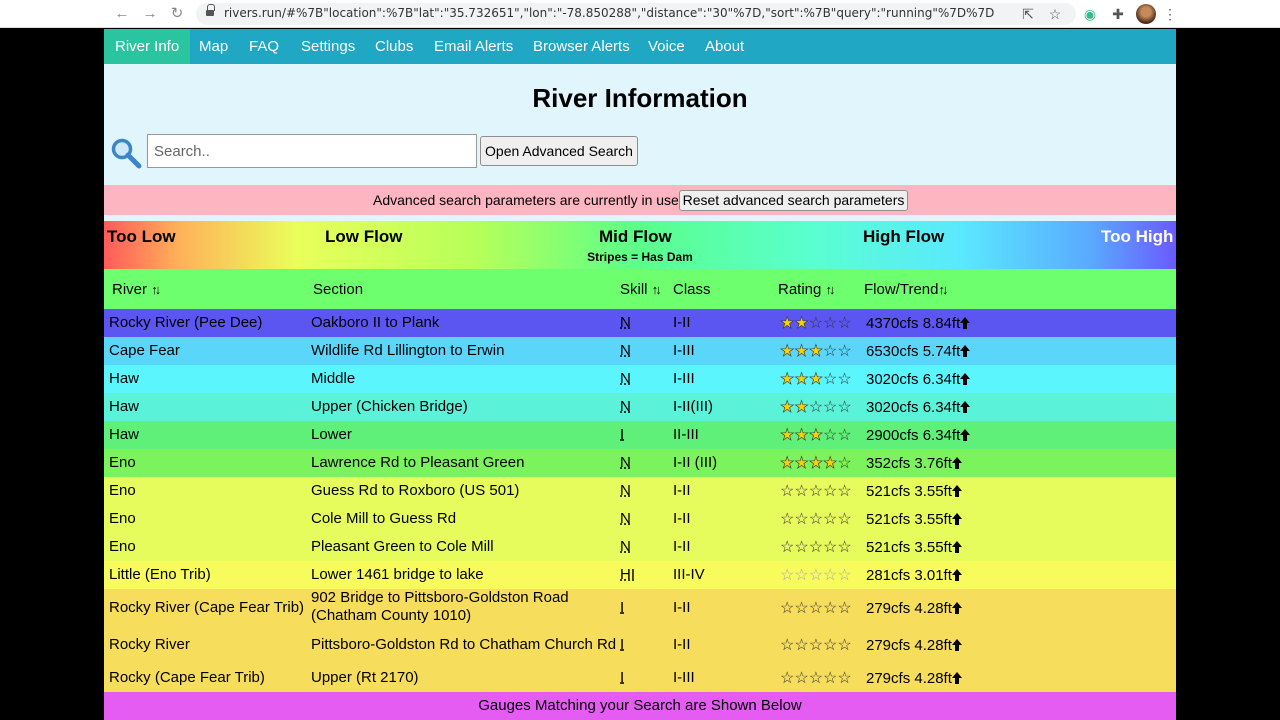 Image resolution: width=1280 pixels, height=720 pixels. Describe the element at coordinates (375, 322) in the screenshot. I see `river-section: Oakboro II to Plank` at that location.